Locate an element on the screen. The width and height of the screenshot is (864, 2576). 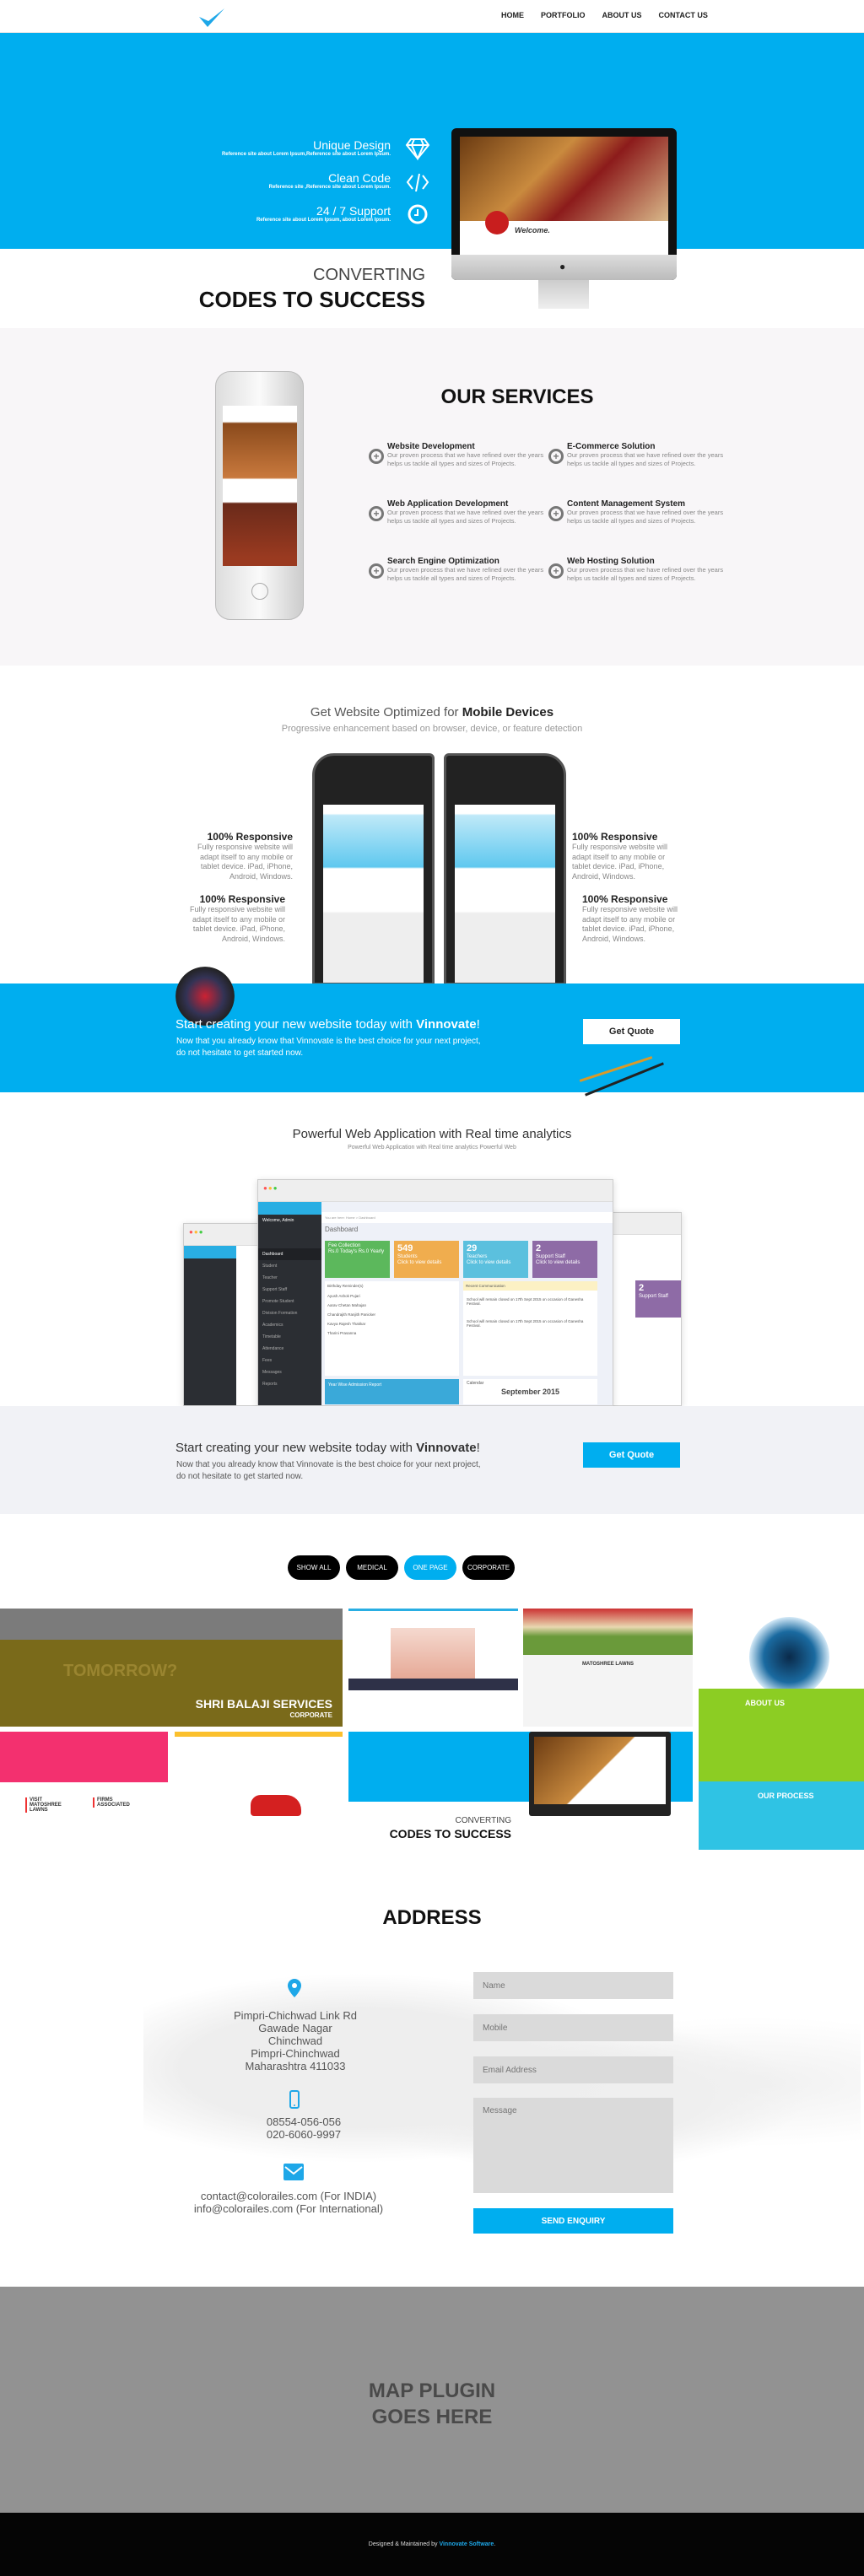
map-placeholder: MAP PLUGIN GOES HERE is located at coordinates (432, 2400).